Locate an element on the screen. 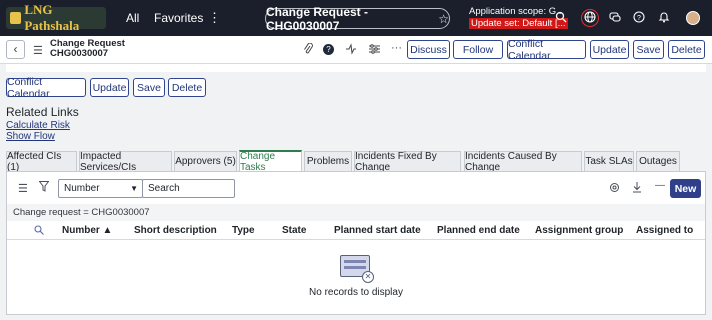 The width and height of the screenshot is (712, 320). minimize-icon: — is located at coordinates (660, 185).